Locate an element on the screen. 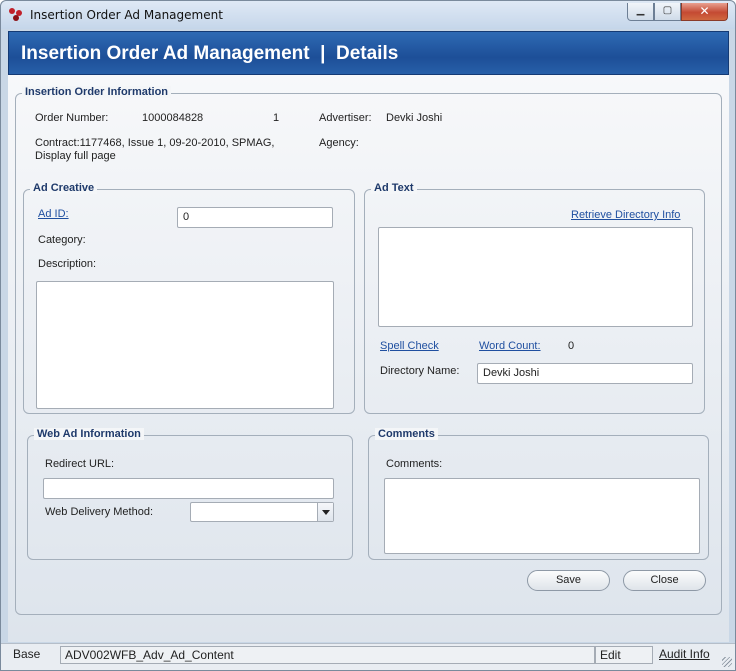  status-base: Base is located at coordinates (27, 654).